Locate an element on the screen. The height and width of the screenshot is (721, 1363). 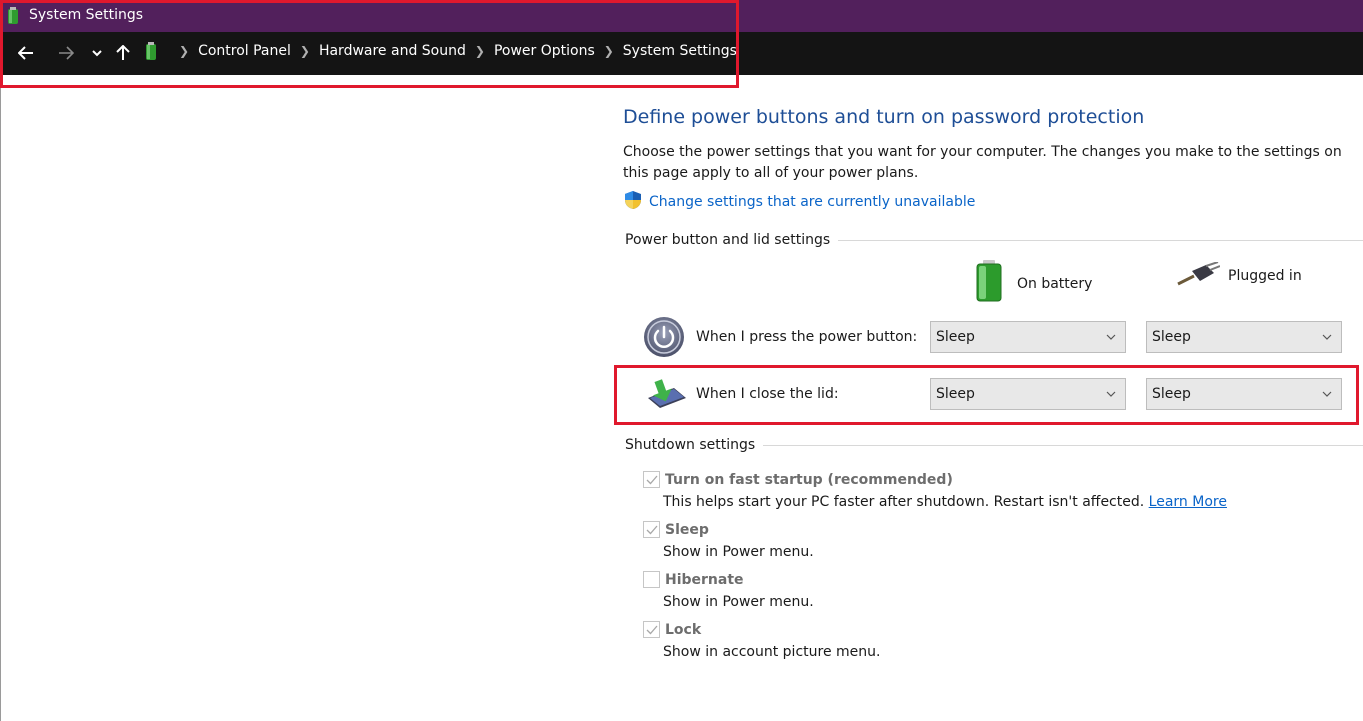
power-section-title: Power button and lid settings is located at coordinates (732, 240).